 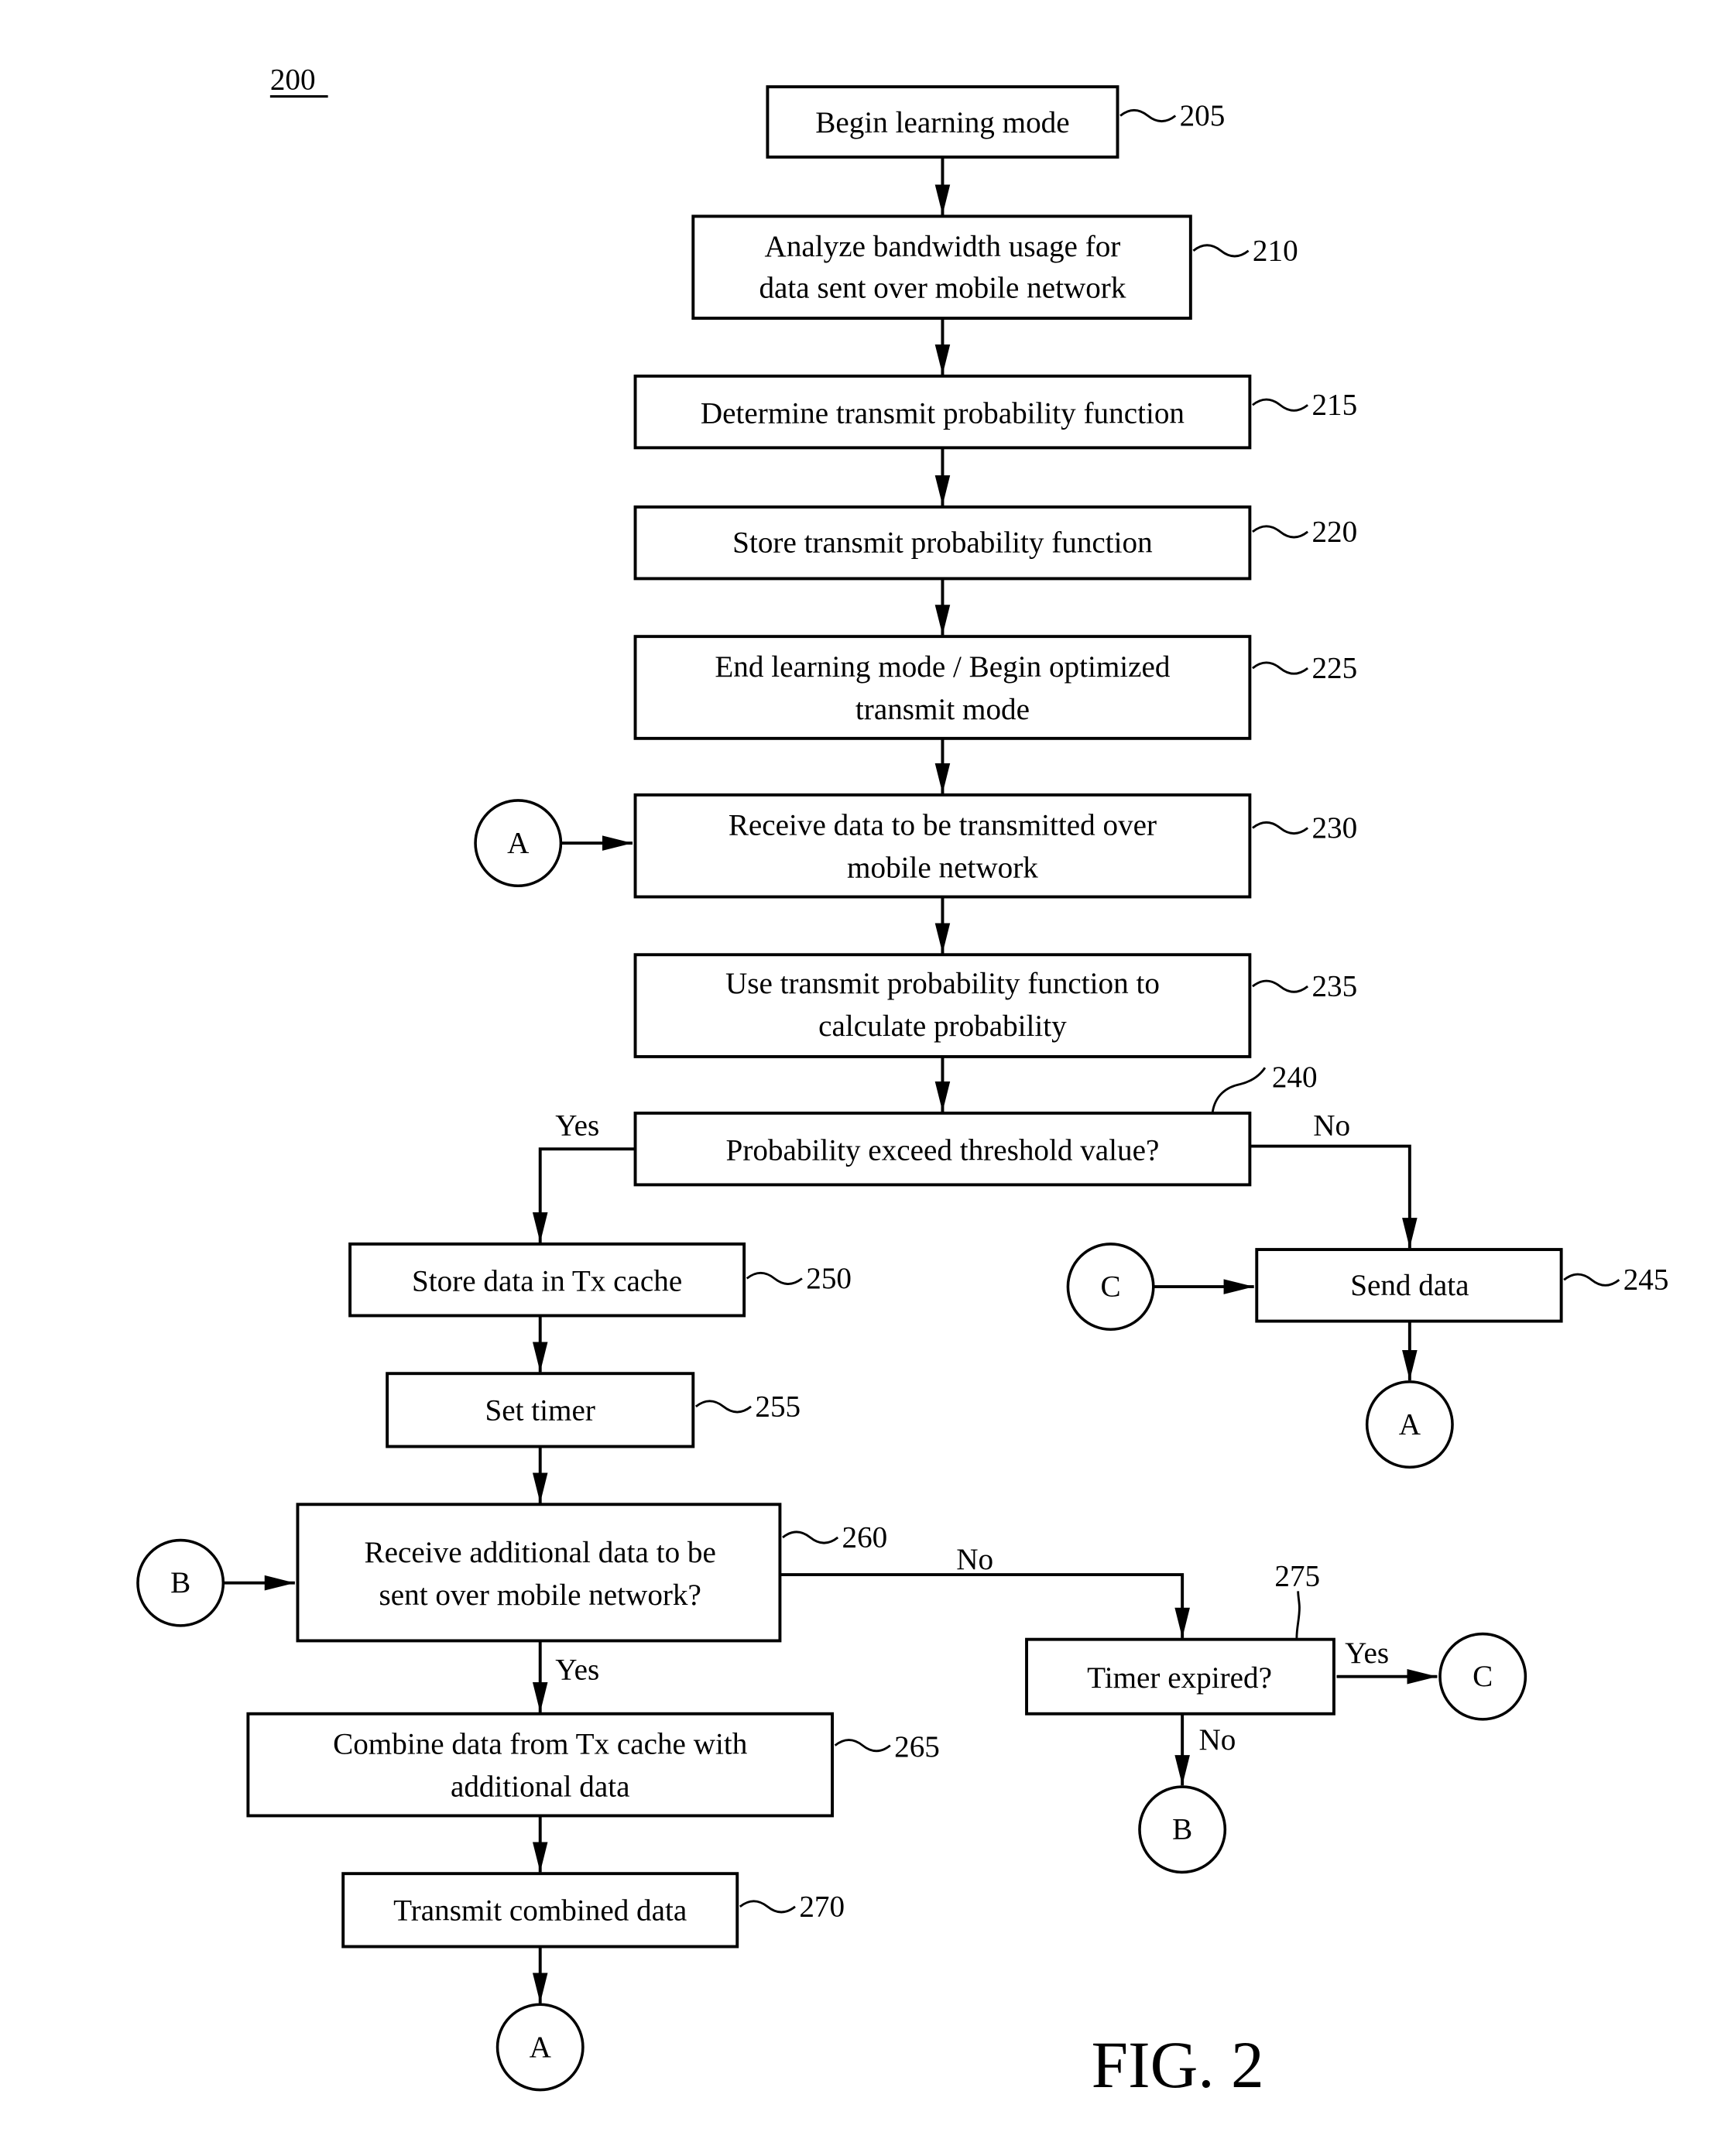 What do you see at coordinates (778, 1406) in the screenshot?
I see `ref-255: 255` at bounding box center [778, 1406].